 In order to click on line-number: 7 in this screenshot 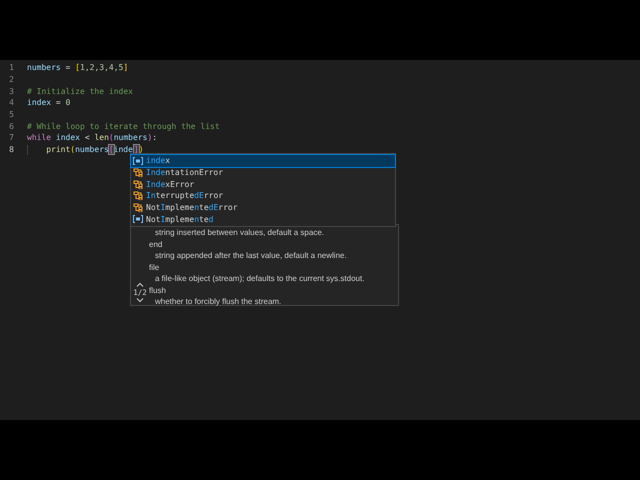, I will do `click(11, 137)`.